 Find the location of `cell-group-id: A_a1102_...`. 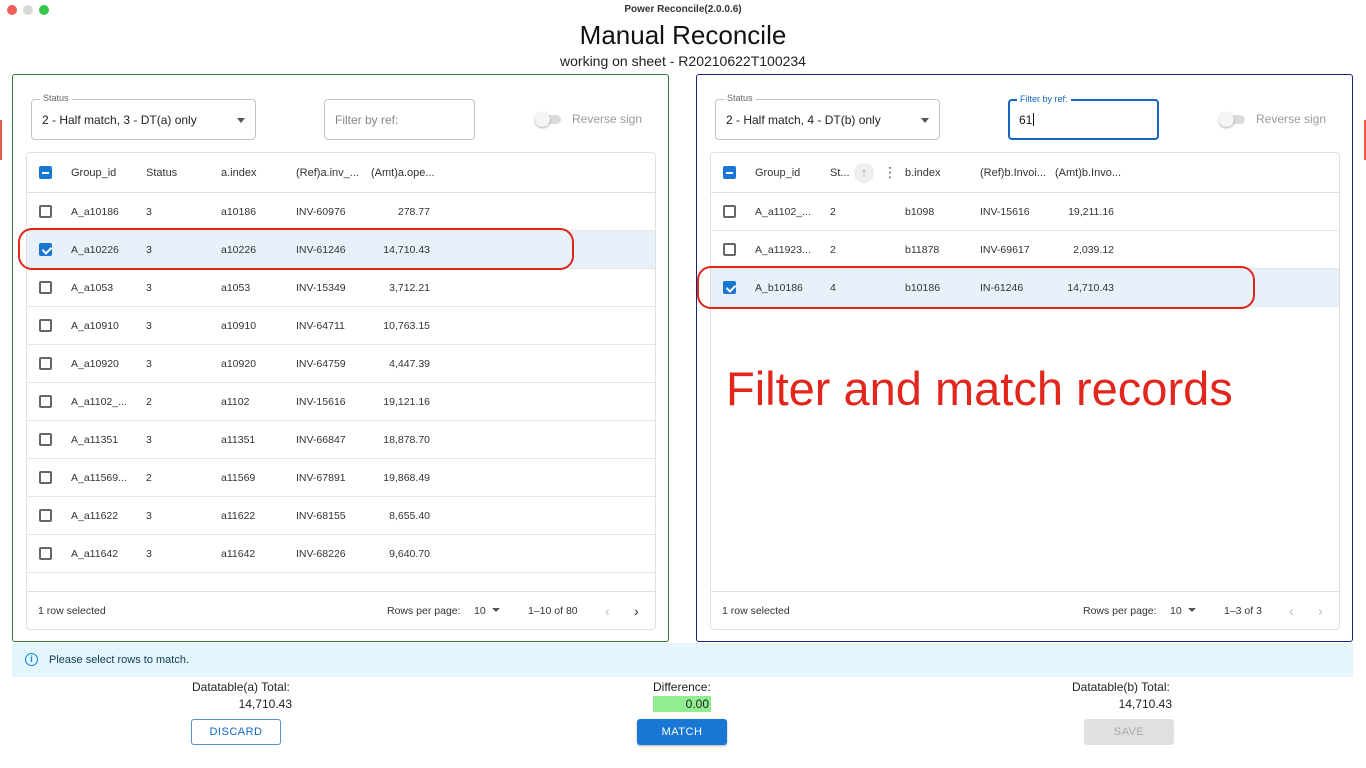

cell-group-id: A_a1102_... is located at coordinates (99, 402).